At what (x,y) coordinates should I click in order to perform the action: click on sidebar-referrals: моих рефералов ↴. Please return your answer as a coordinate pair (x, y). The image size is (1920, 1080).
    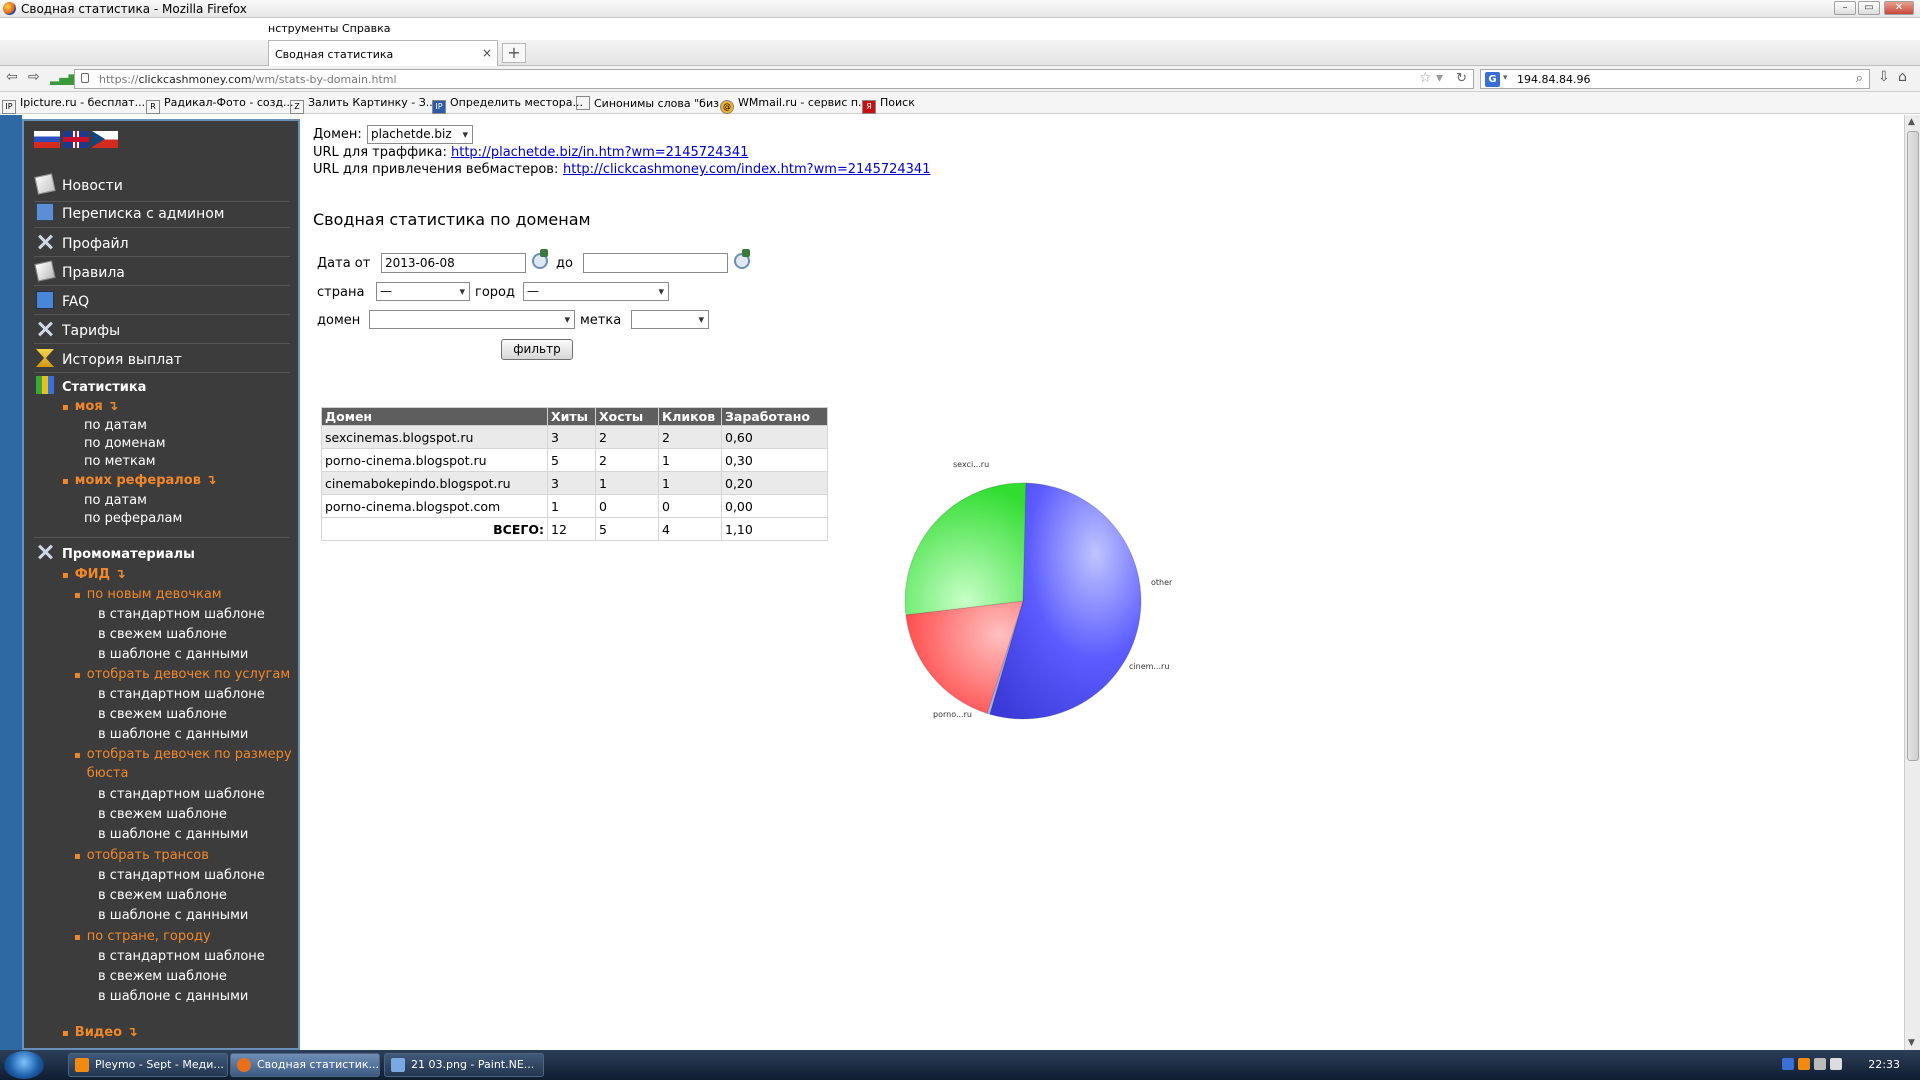
    Looking at the image, I should click on (139, 480).